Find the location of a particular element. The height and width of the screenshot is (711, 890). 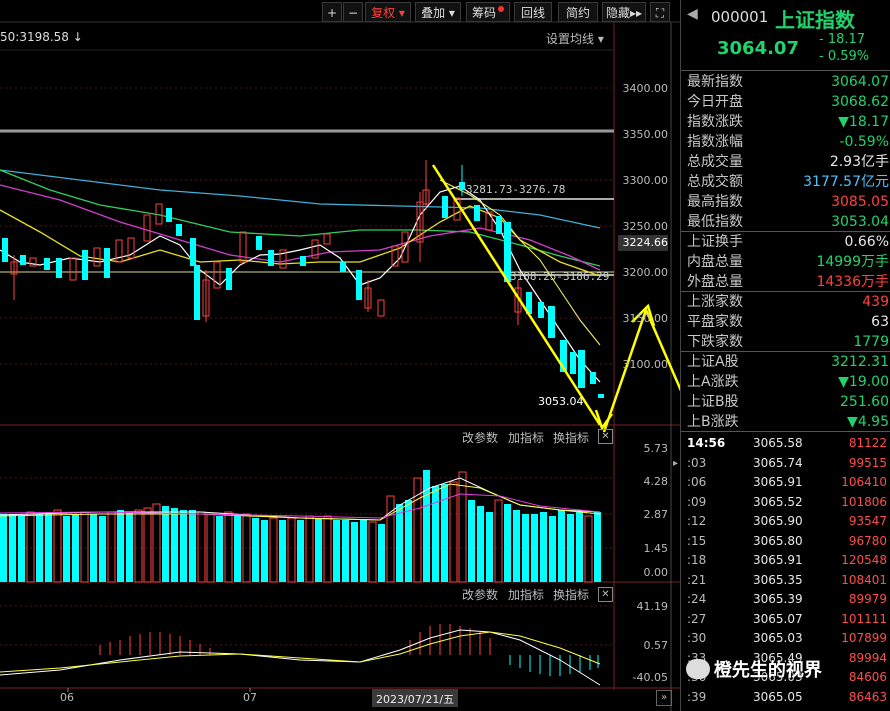

stat-value: 1779 is located at coordinates (871, 342).